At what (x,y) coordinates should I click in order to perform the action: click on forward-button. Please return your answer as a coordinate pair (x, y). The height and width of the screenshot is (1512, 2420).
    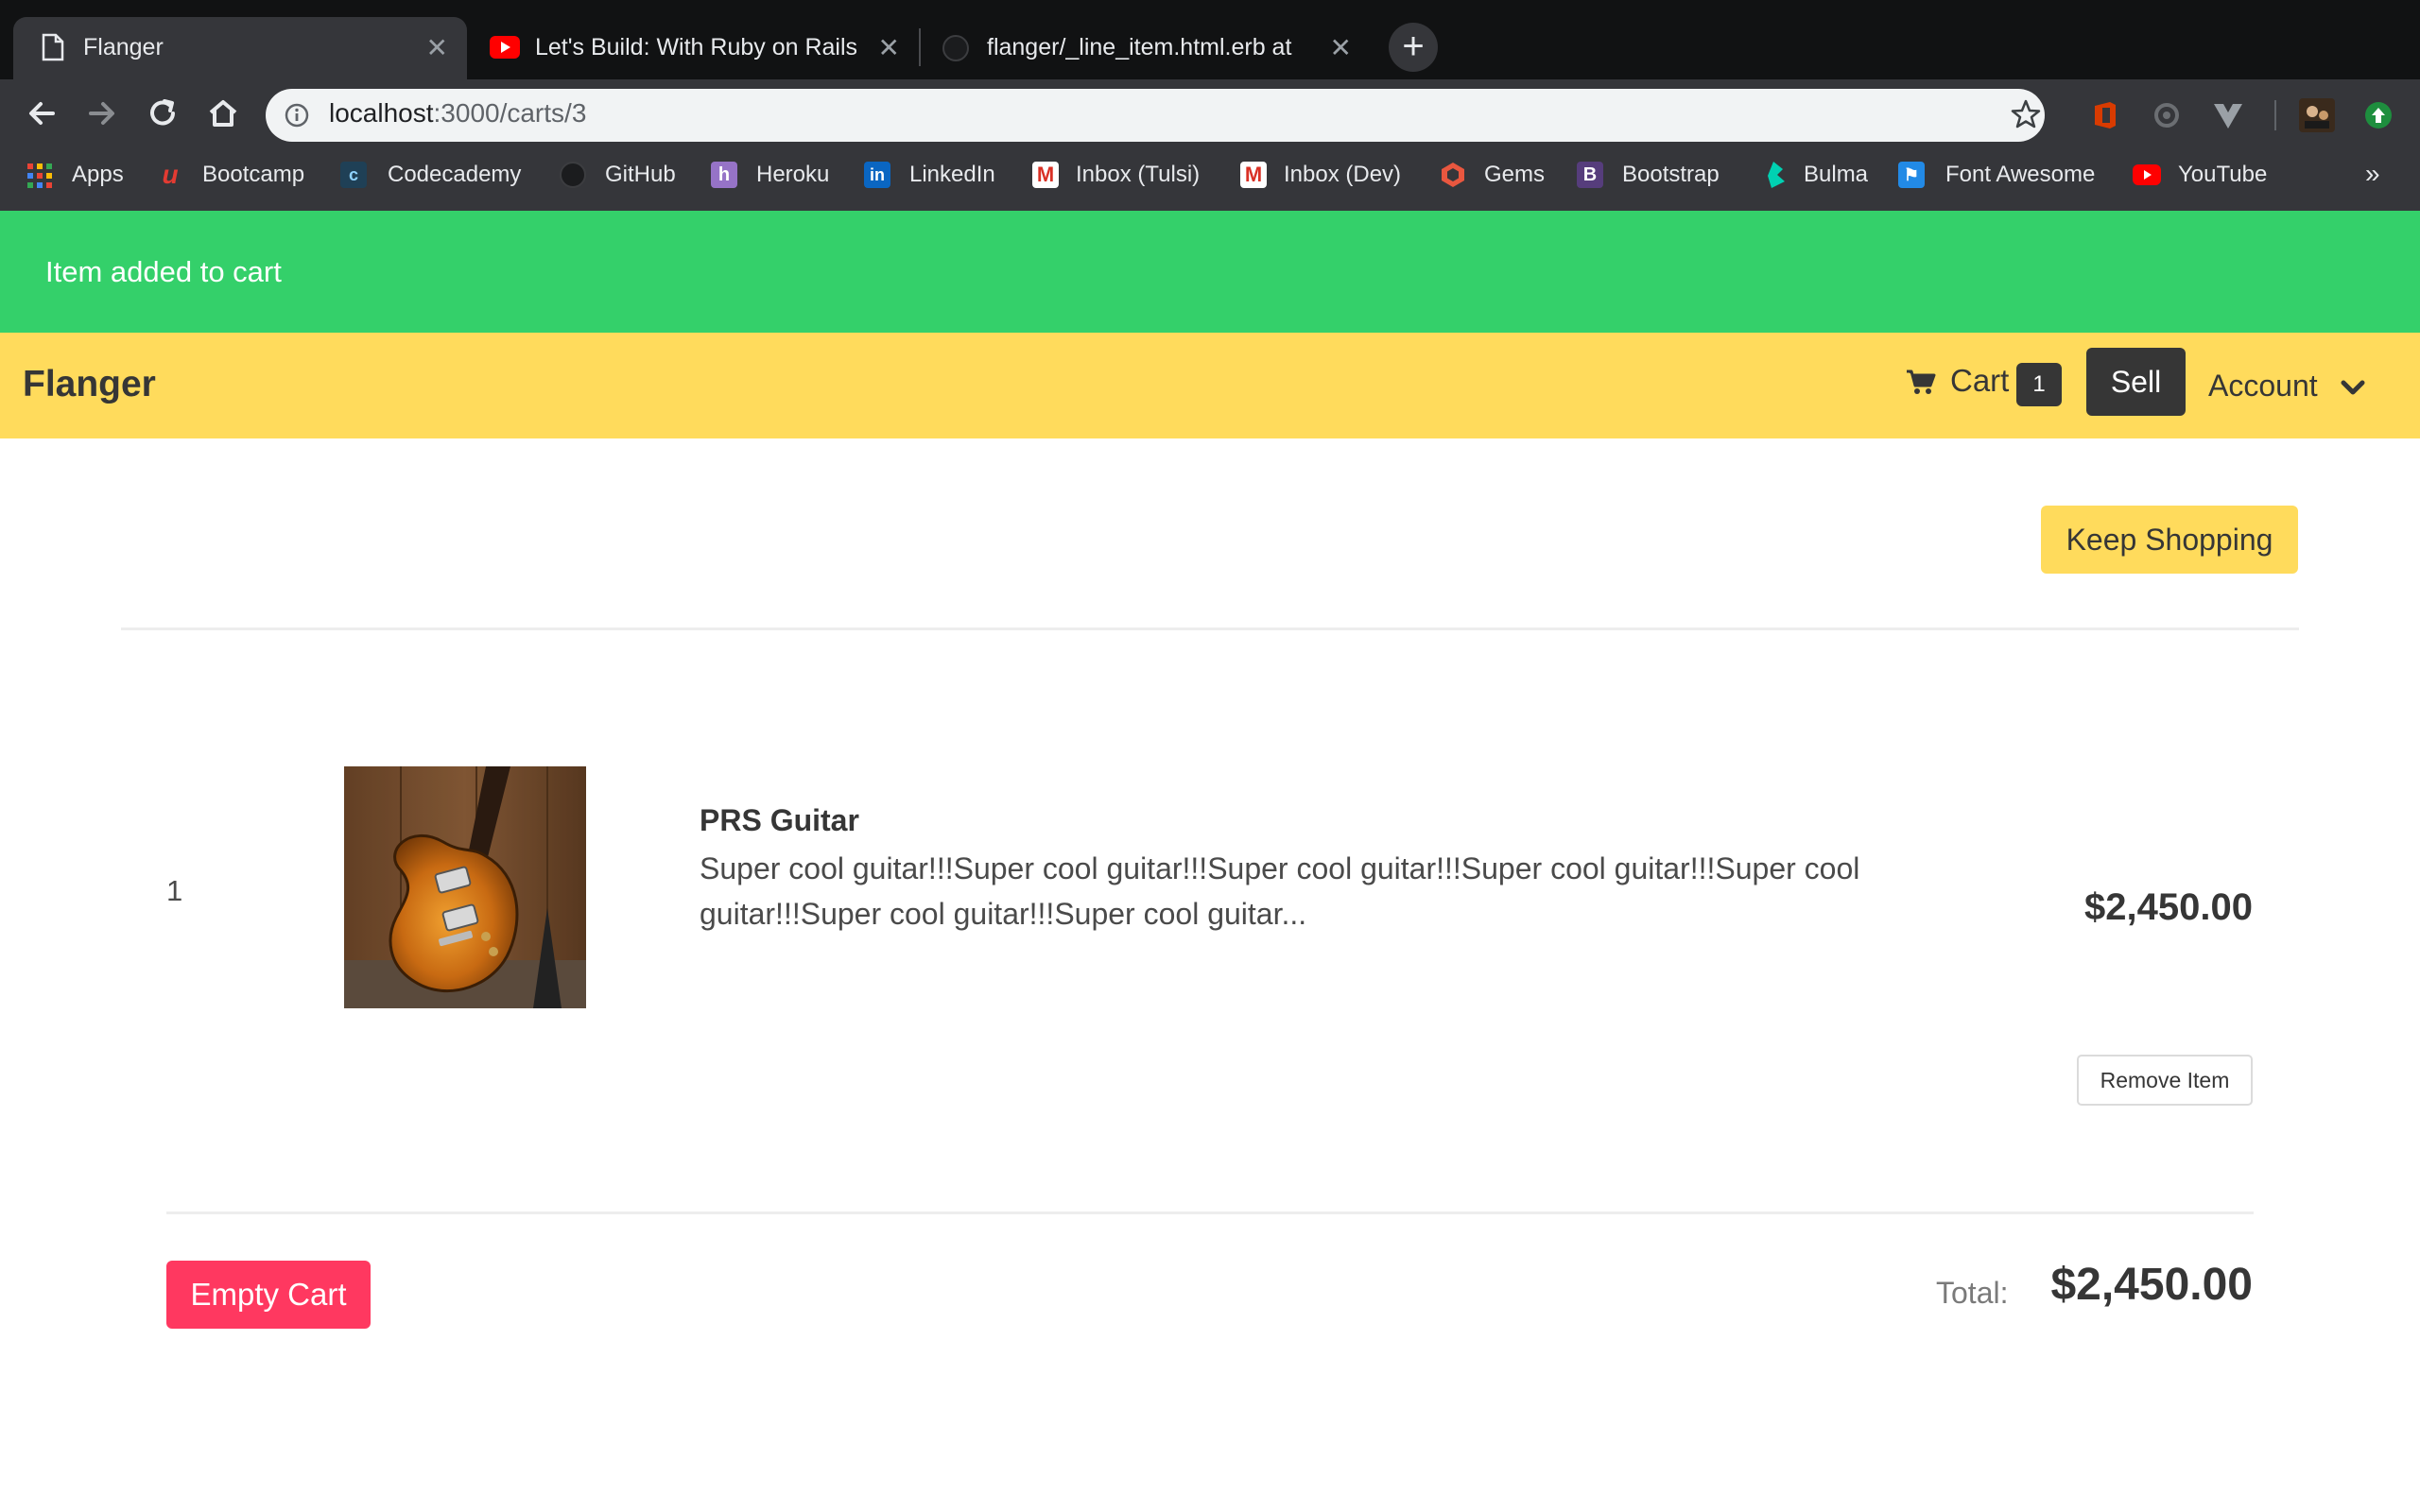
    Looking at the image, I should click on (102, 113).